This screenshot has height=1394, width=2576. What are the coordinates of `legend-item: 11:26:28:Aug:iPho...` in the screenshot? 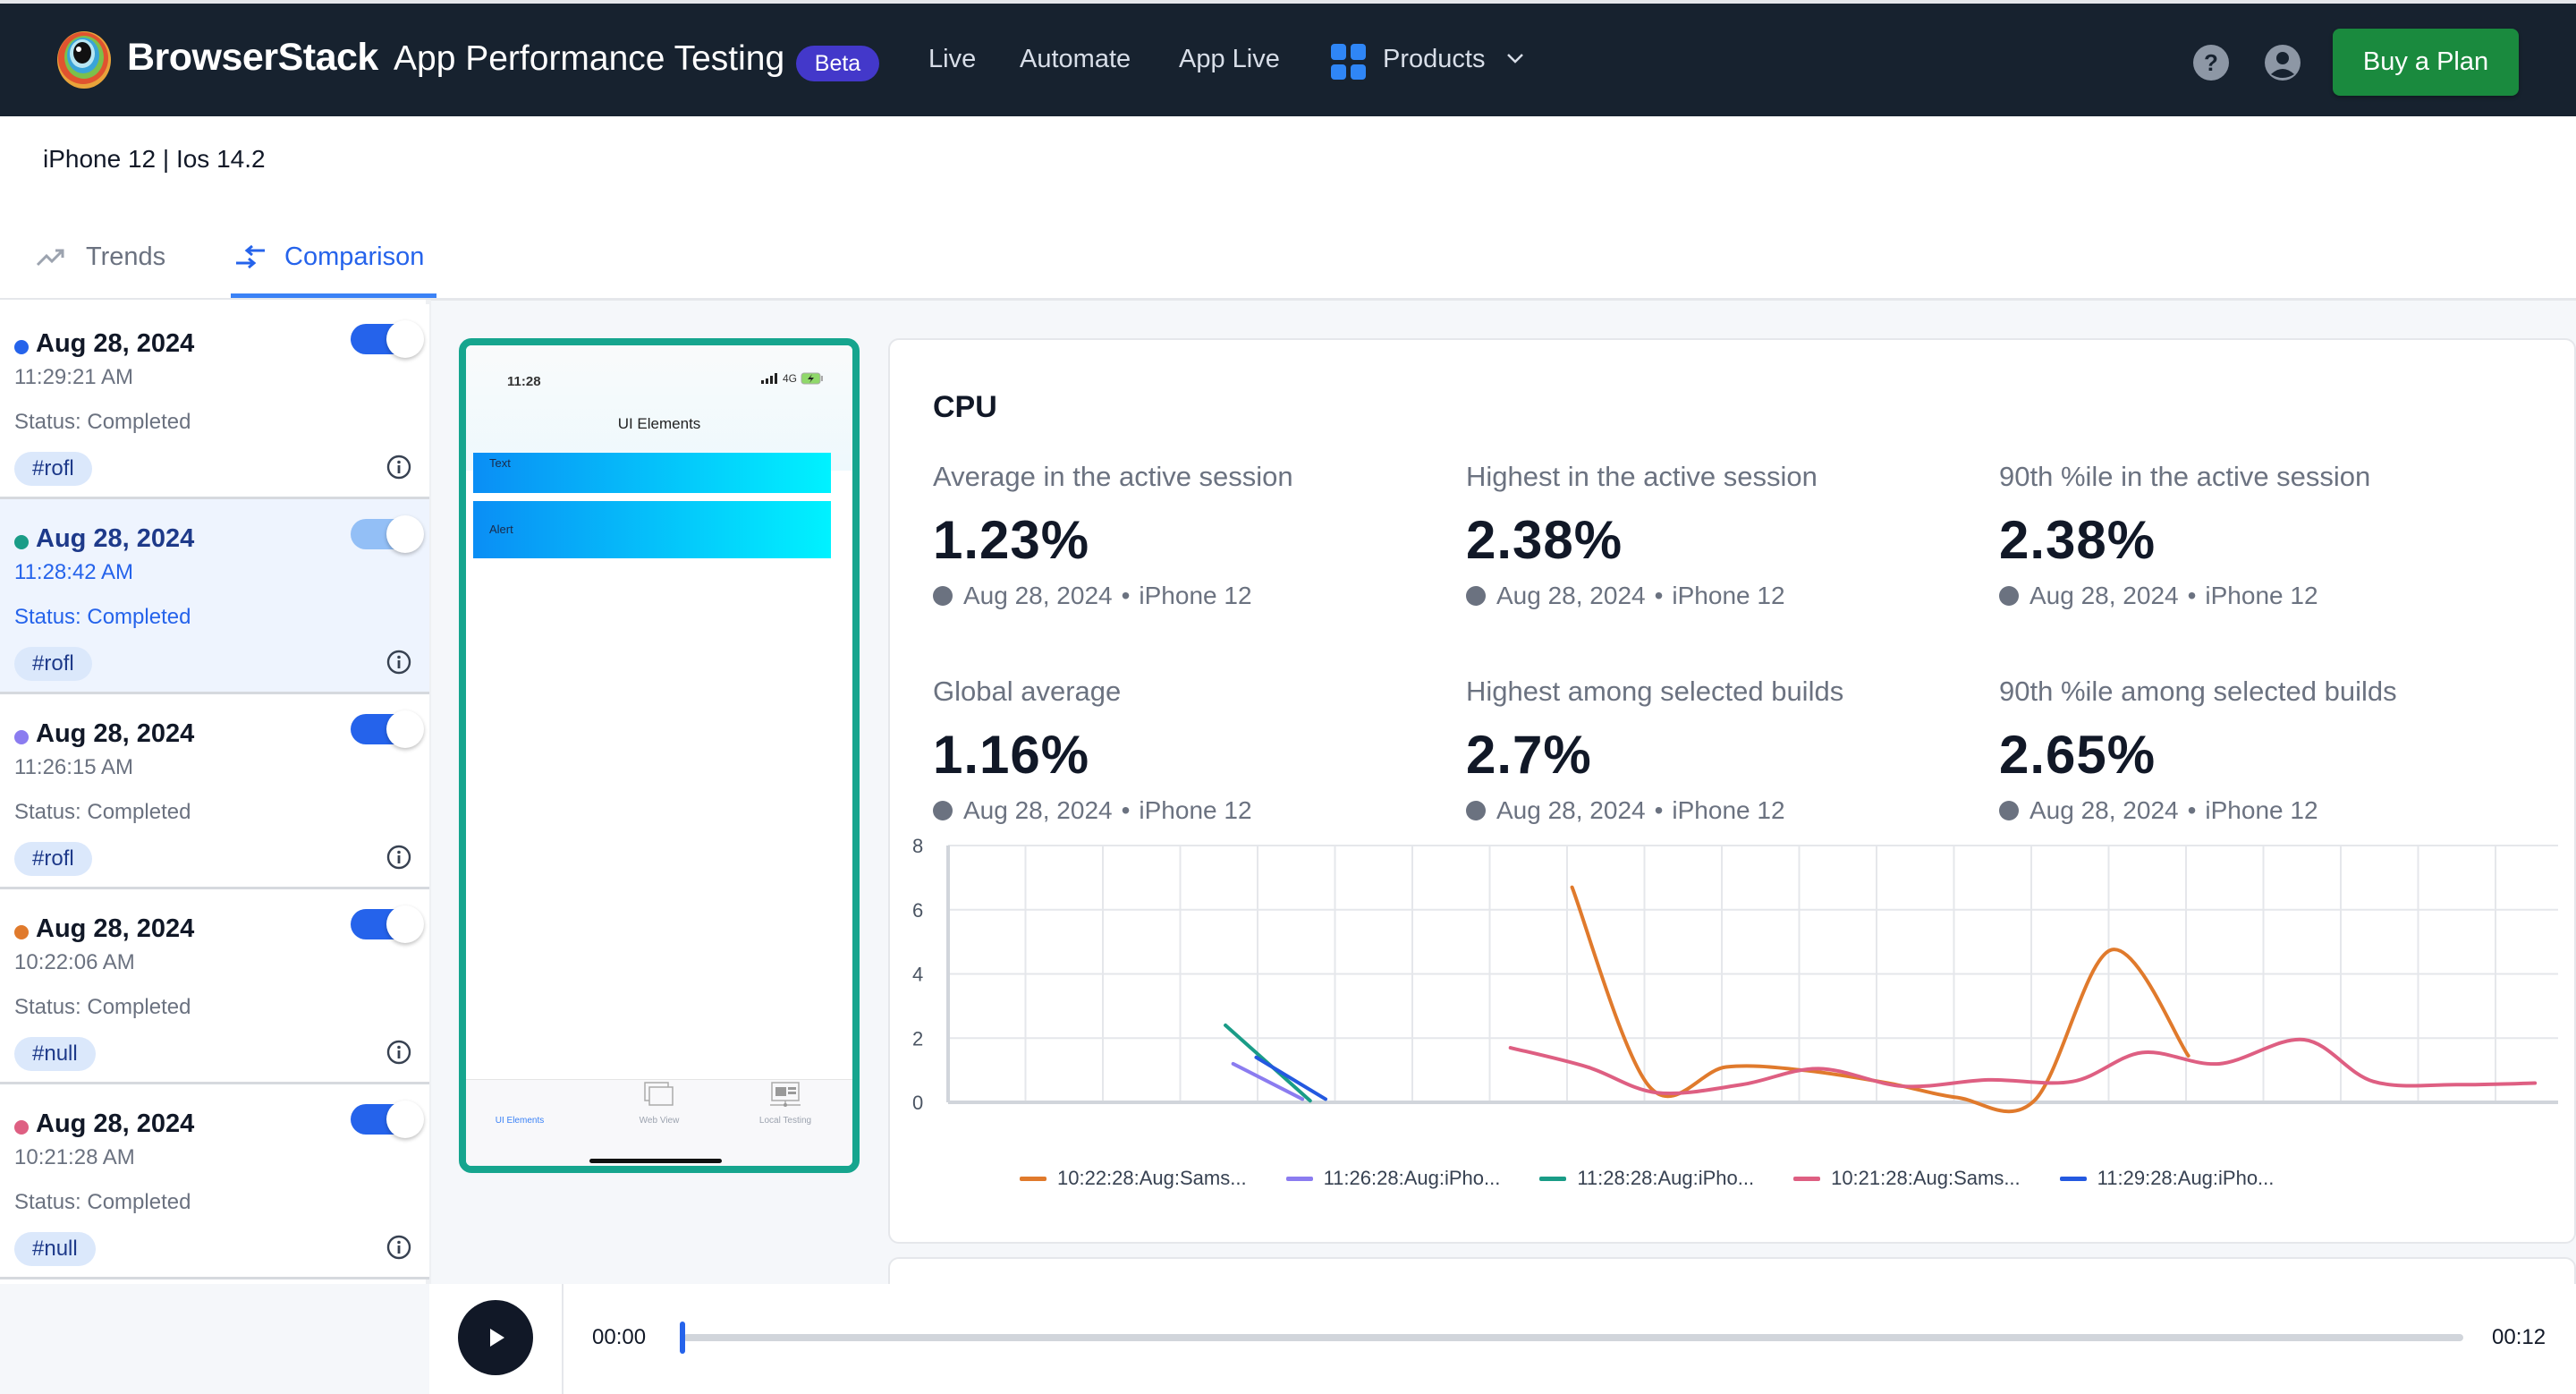 It's located at (1392, 1178).